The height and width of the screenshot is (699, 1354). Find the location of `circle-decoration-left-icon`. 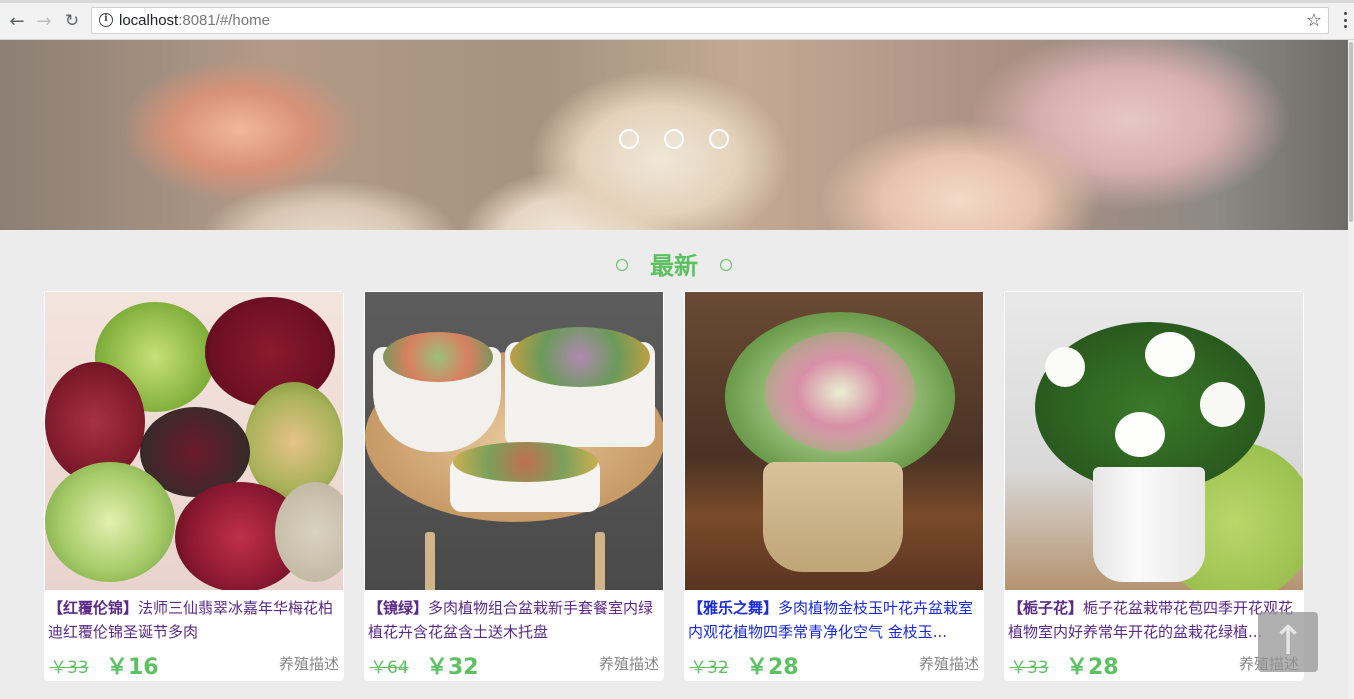

circle-decoration-left-icon is located at coordinates (622, 265).